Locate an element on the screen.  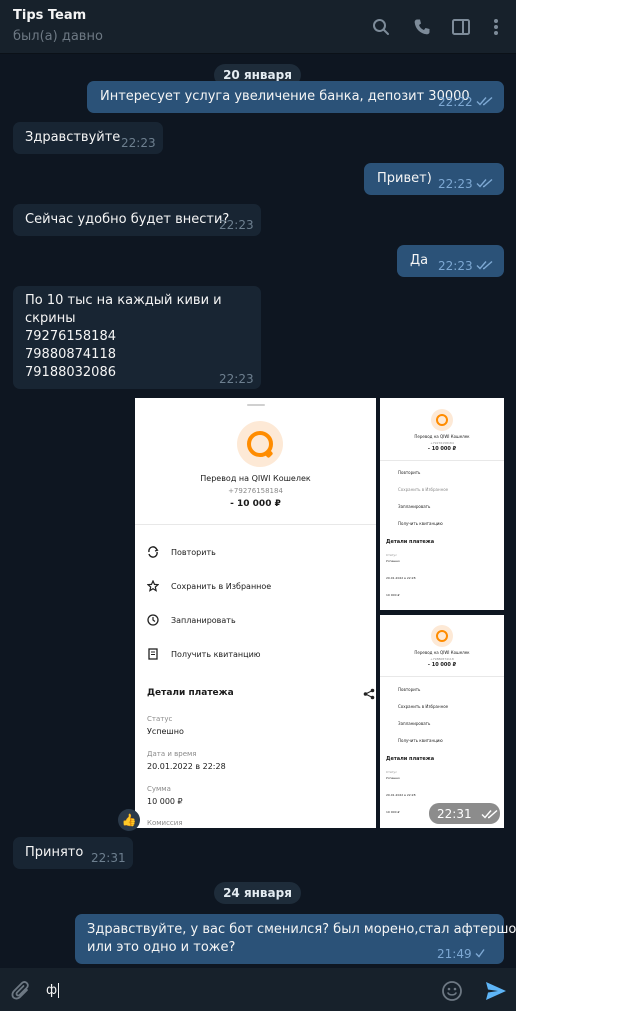
more-icon is located at coordinates (496, 27).